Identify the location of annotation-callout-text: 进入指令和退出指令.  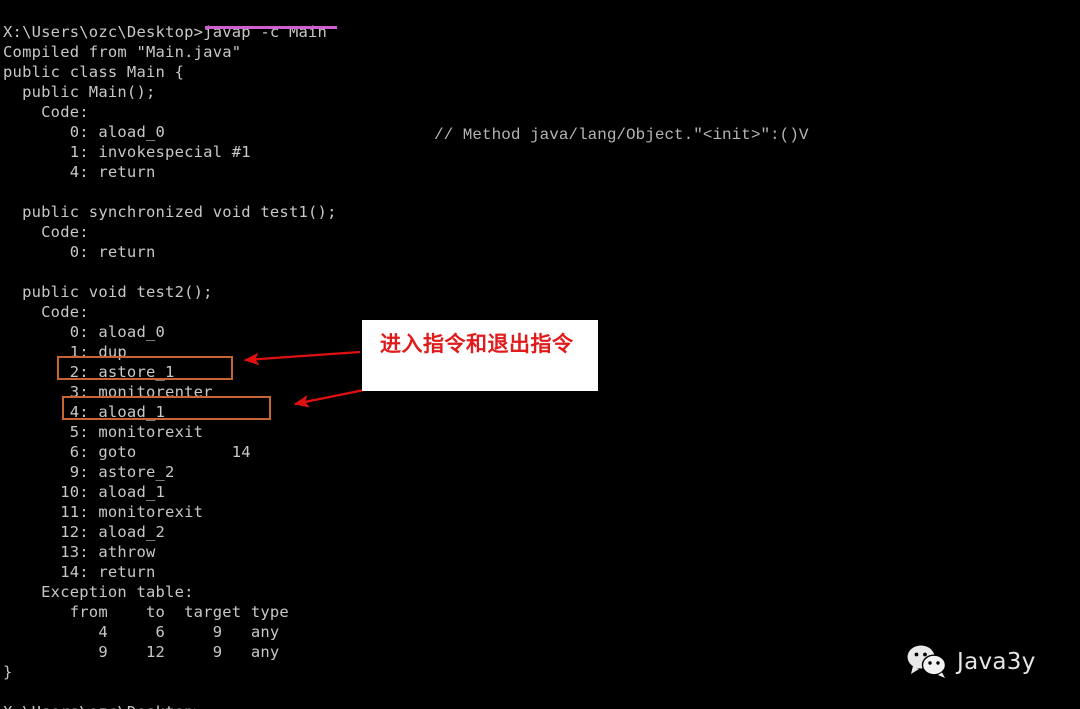
(477, 344).